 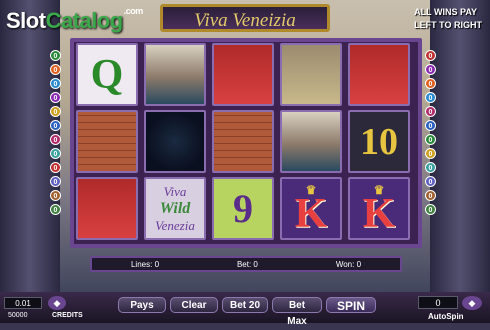 I want to click on wild-text-1: Wild, so click(x=175, y=208).